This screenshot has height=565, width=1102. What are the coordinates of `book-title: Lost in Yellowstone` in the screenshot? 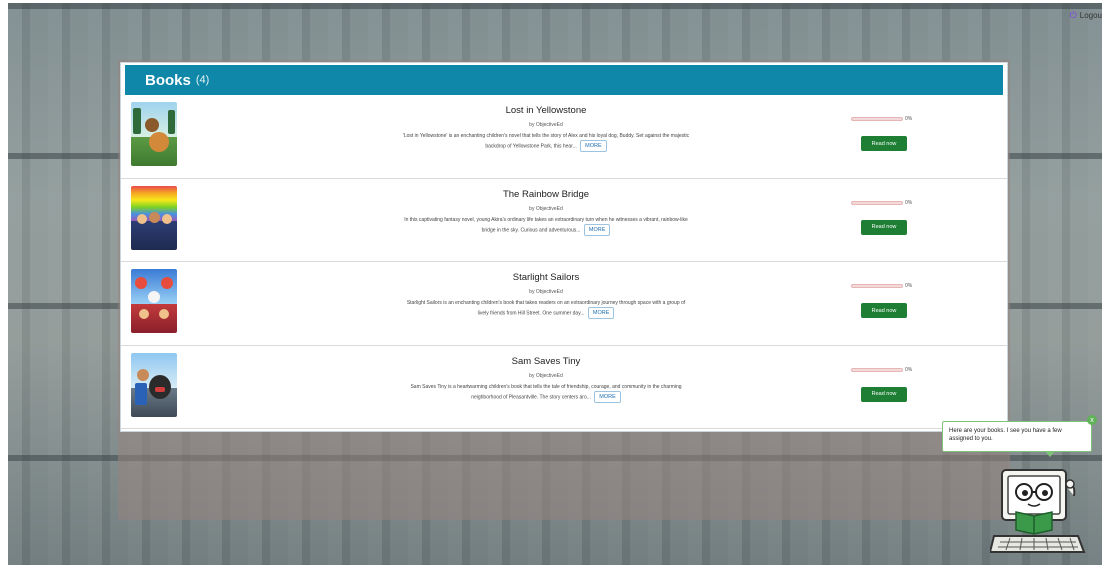 It's located at (546, 110).